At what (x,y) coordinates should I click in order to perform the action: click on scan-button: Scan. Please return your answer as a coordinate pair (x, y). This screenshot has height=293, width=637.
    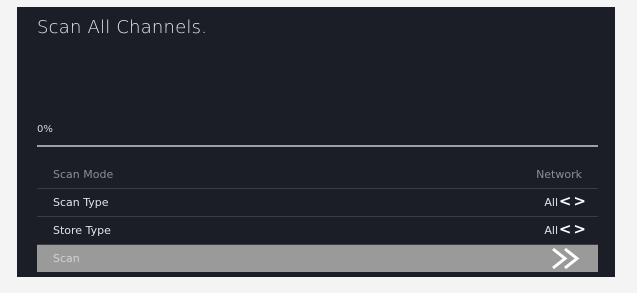
    Looking at the image, I should click on (317, 258).